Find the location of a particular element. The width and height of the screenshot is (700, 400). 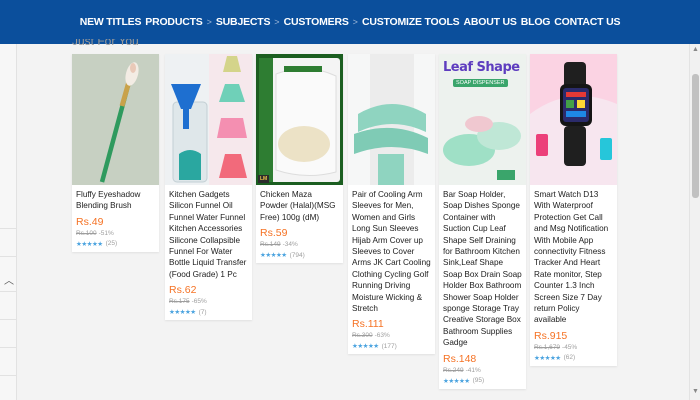

scroll-up-arrow-icon: ▲ is located at coordinates (695, 49).